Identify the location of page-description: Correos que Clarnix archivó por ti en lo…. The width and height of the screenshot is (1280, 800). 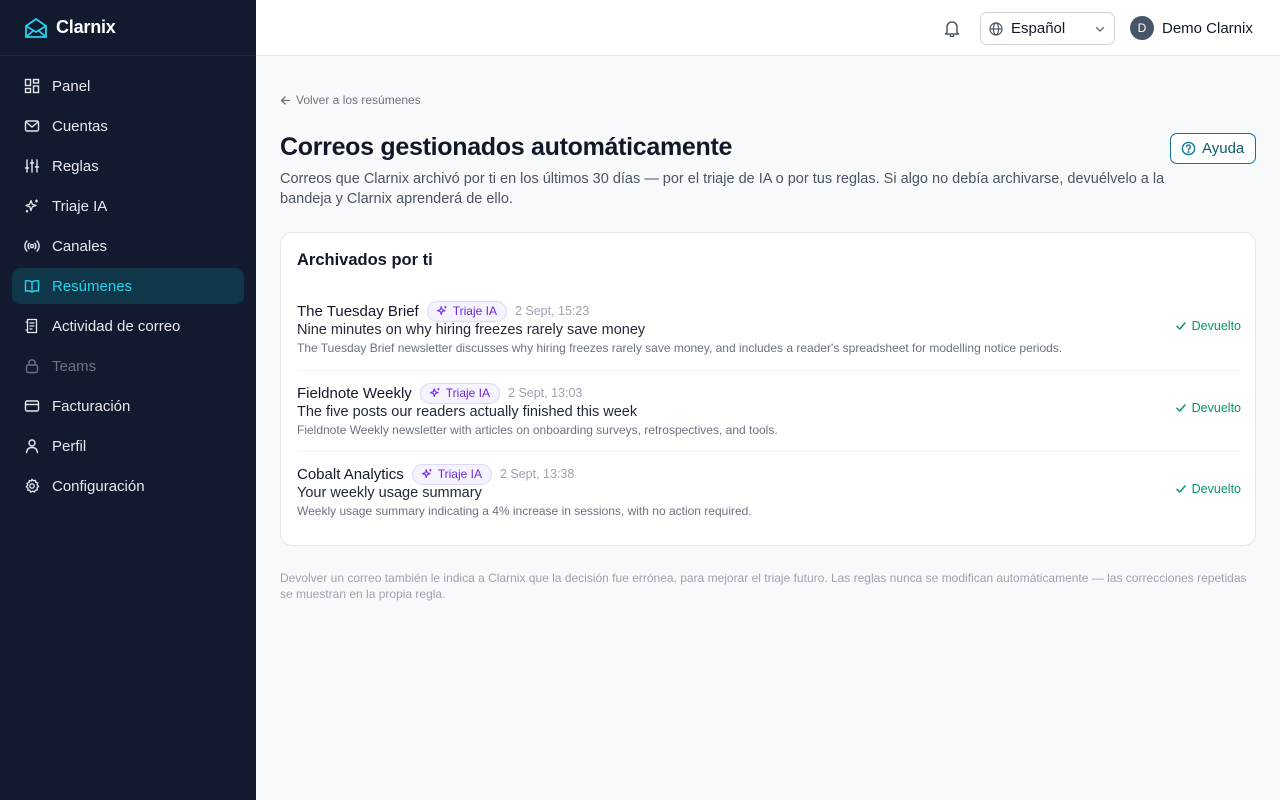
(722, 189).